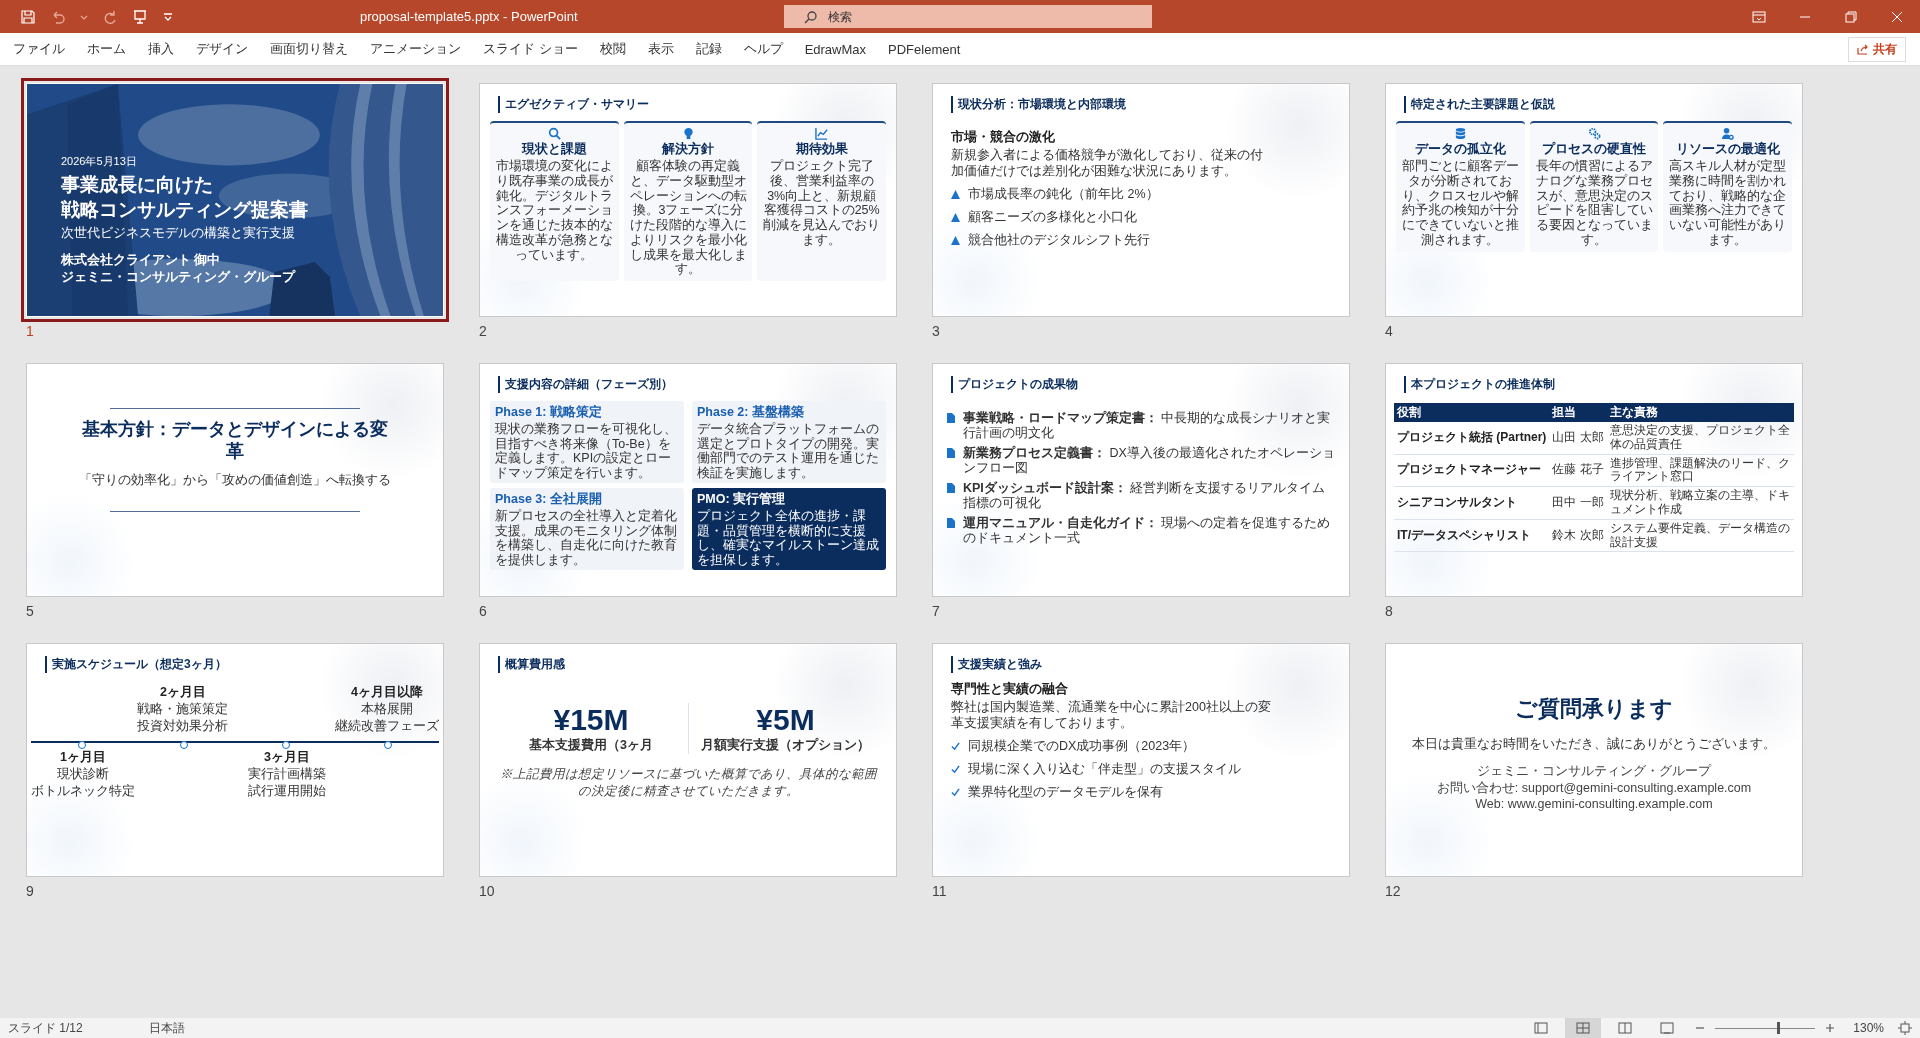 This screenshot has height=1038, width=1920. I want to click on share-button: 共有, so click(1877, 49).